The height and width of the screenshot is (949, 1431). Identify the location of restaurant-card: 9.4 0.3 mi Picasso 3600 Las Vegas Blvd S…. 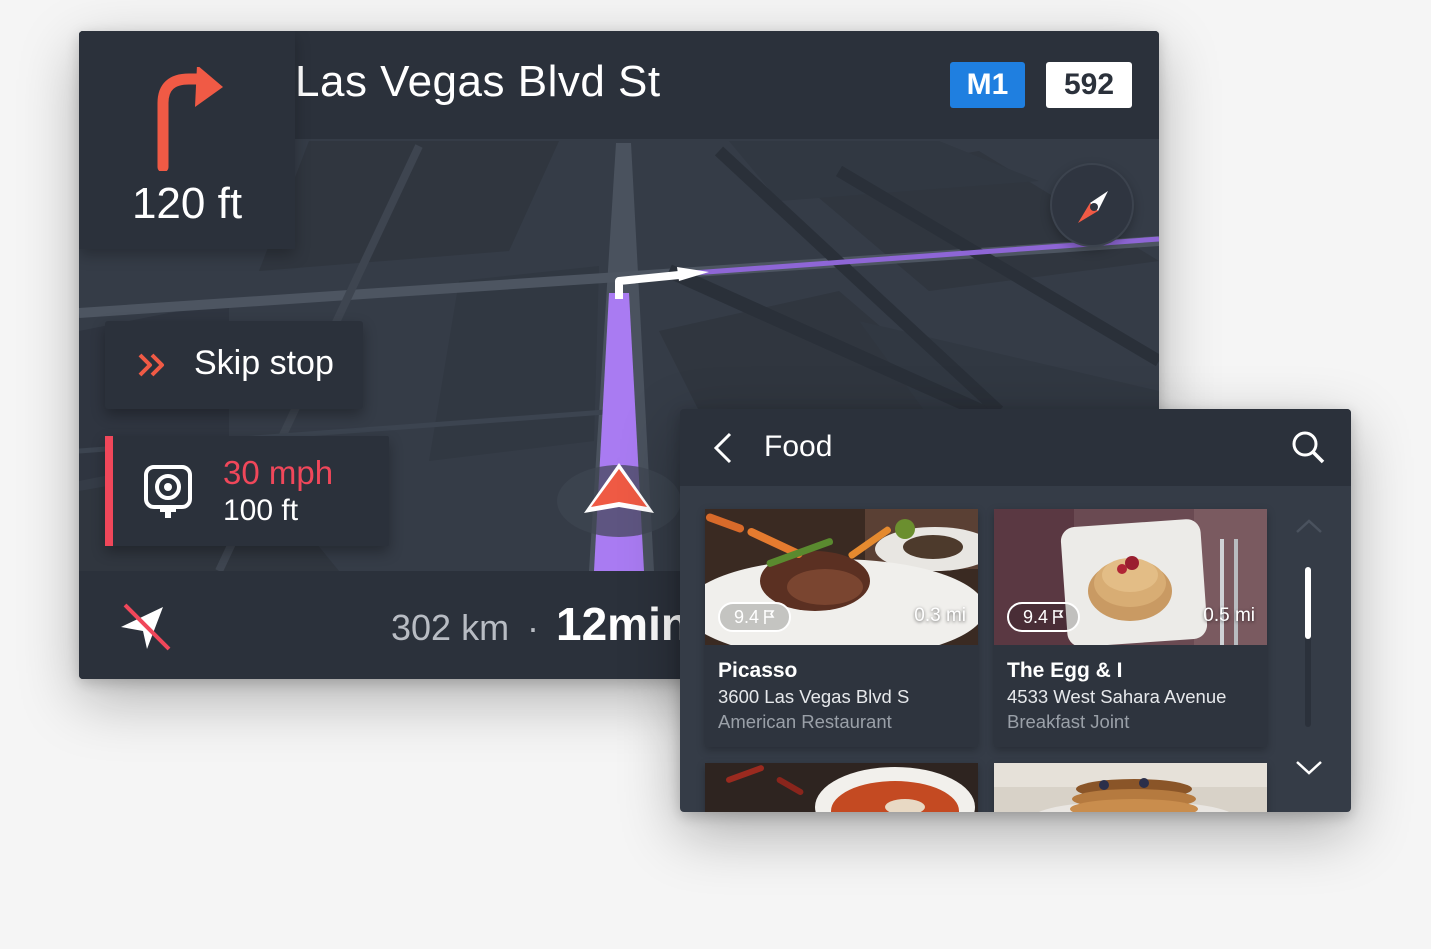
(841, 628).